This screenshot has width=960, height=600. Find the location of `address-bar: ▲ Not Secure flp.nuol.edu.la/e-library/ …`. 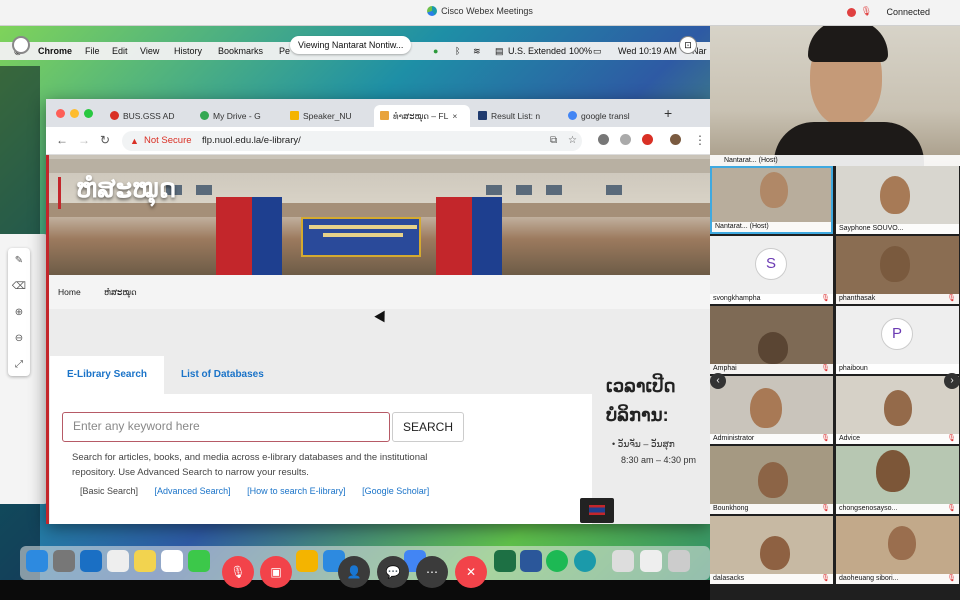

address-bar: ▲ Not Secure flp.nuol.edu.la/e-library/ … is located at coordinates (352, 141).